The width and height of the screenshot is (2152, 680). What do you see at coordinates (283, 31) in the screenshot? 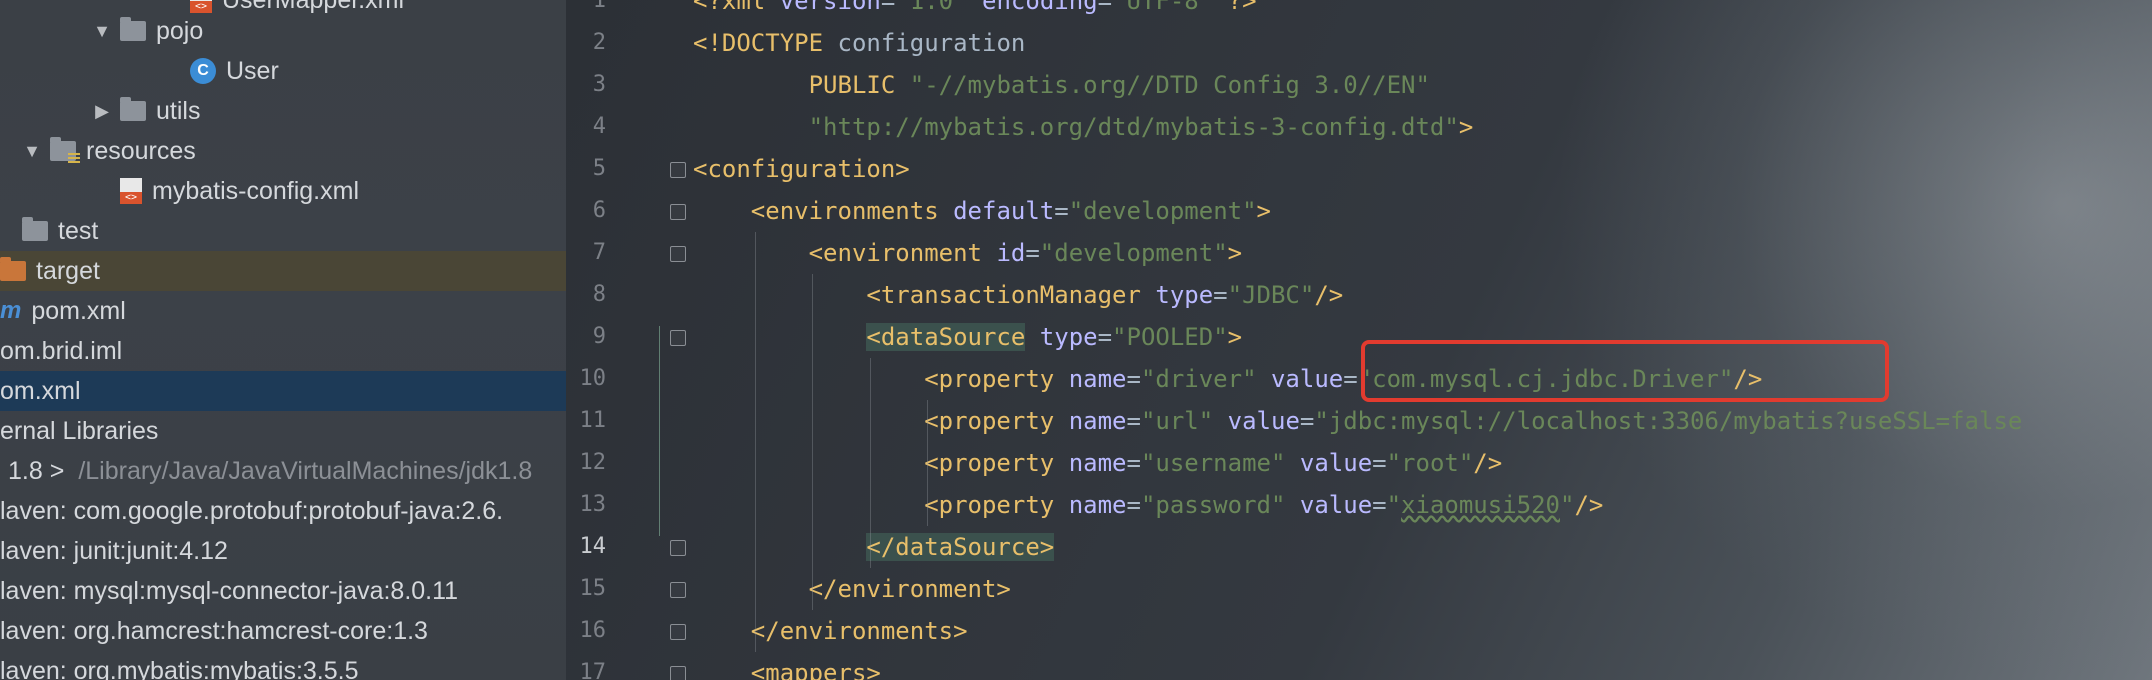
I see `tree-item: ▼ pojo` at bounding box center [283, 31].